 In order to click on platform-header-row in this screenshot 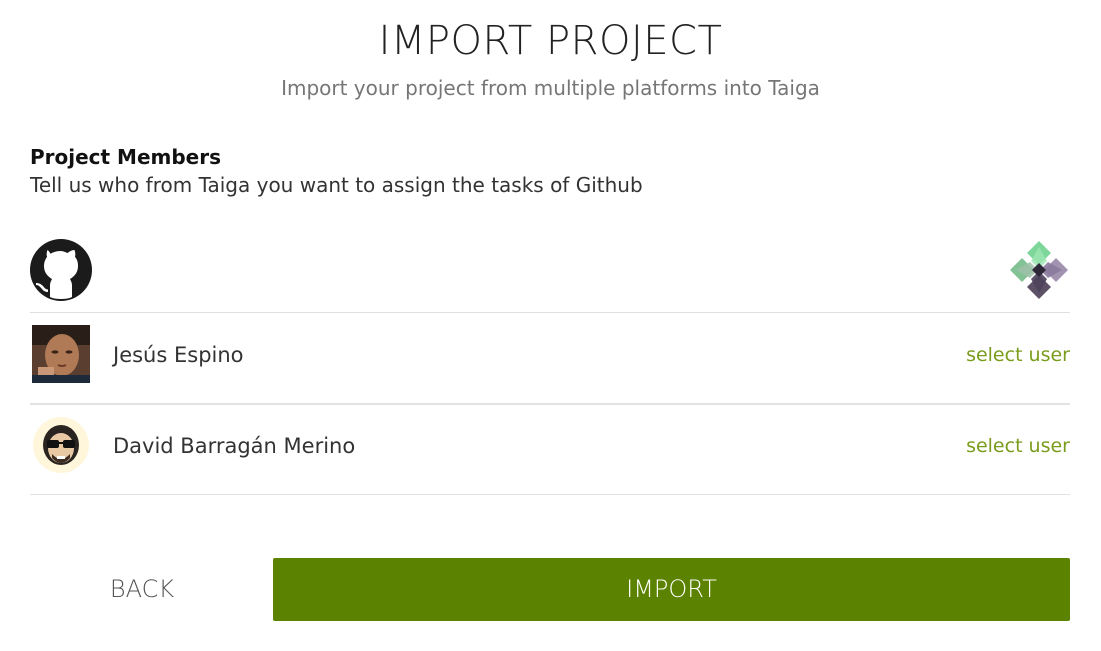, I will do `click(550, 275)`.